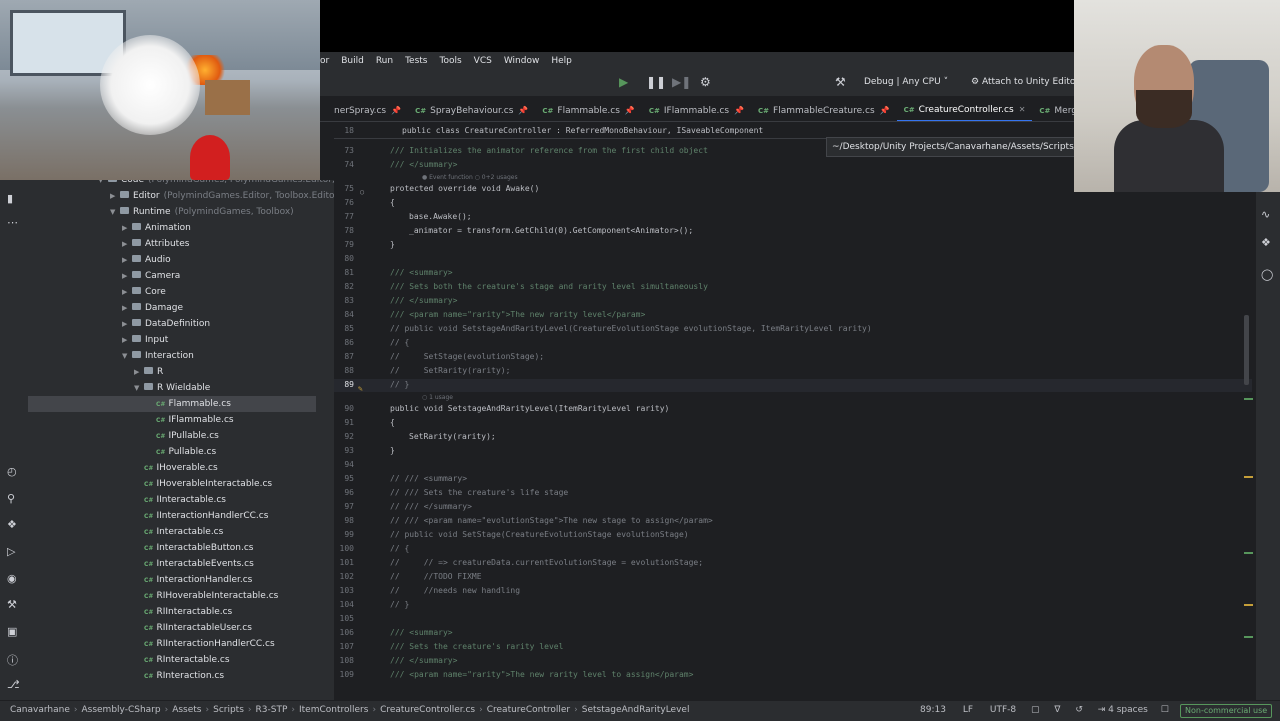  Describe the element at coordinates (11, 551) in the screenshot. I see `run-tool-icon: ▷` at that location.